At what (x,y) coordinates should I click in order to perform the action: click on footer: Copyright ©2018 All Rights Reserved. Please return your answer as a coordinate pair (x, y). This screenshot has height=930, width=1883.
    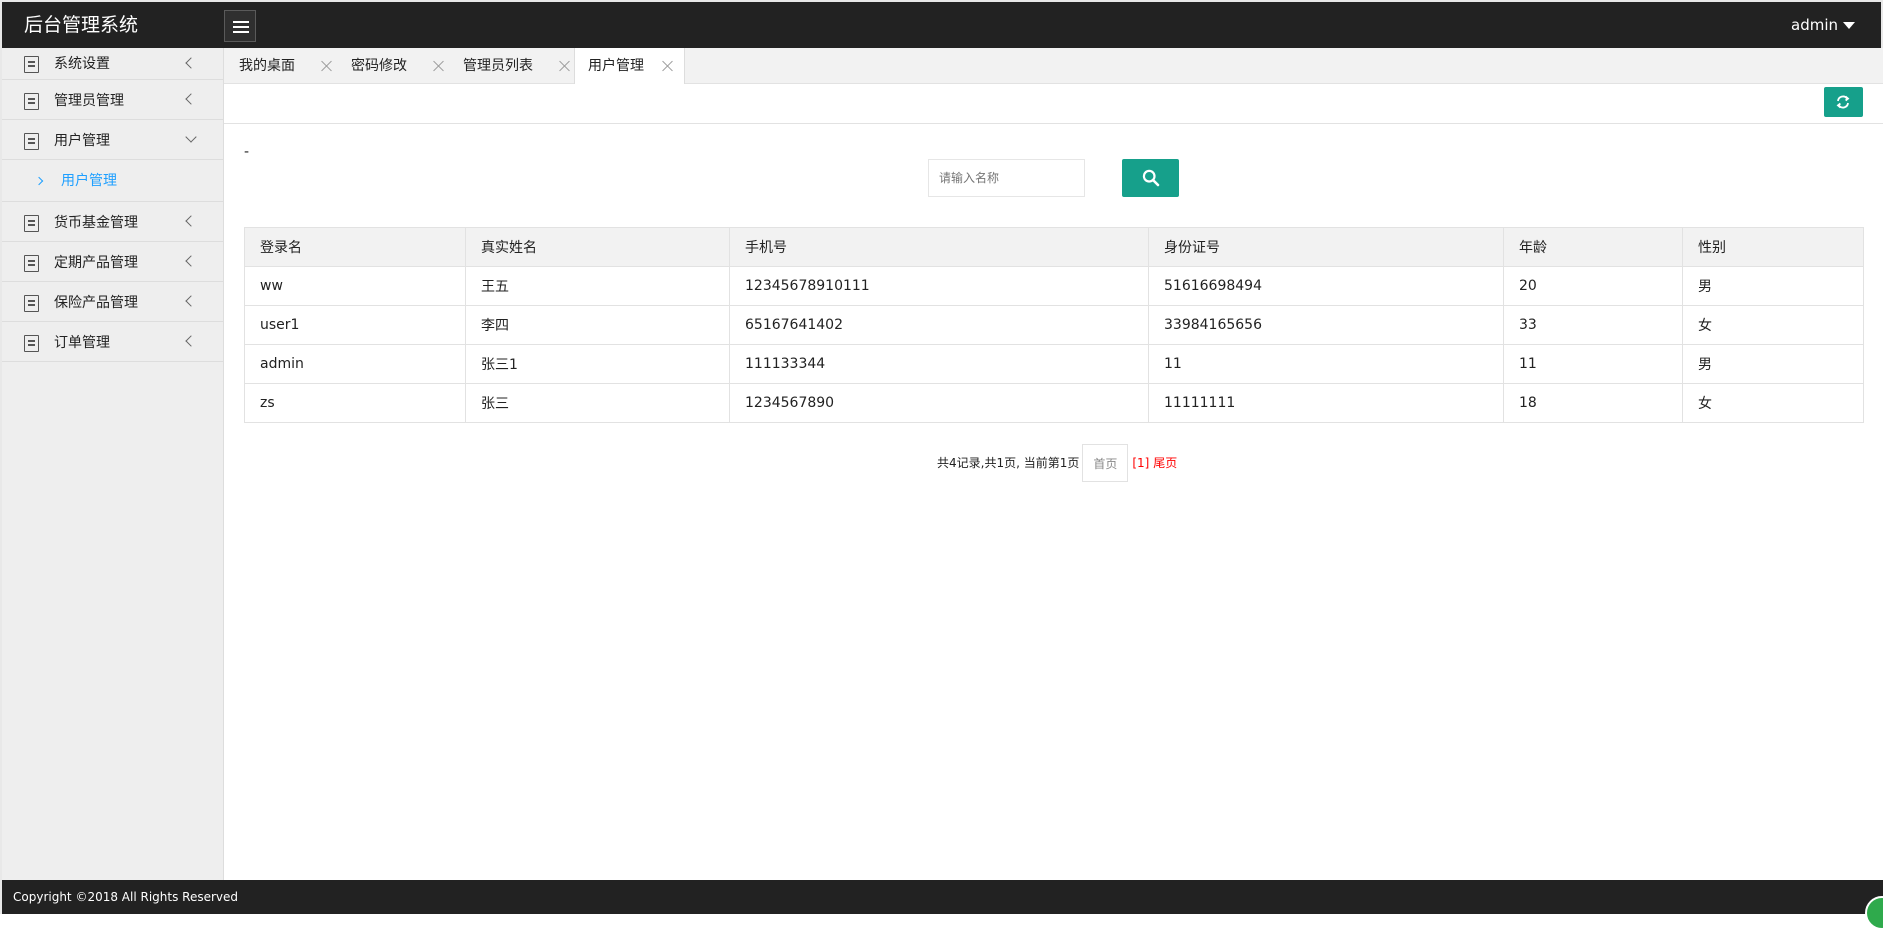
    Looking at the image, I should click on (941, 905).